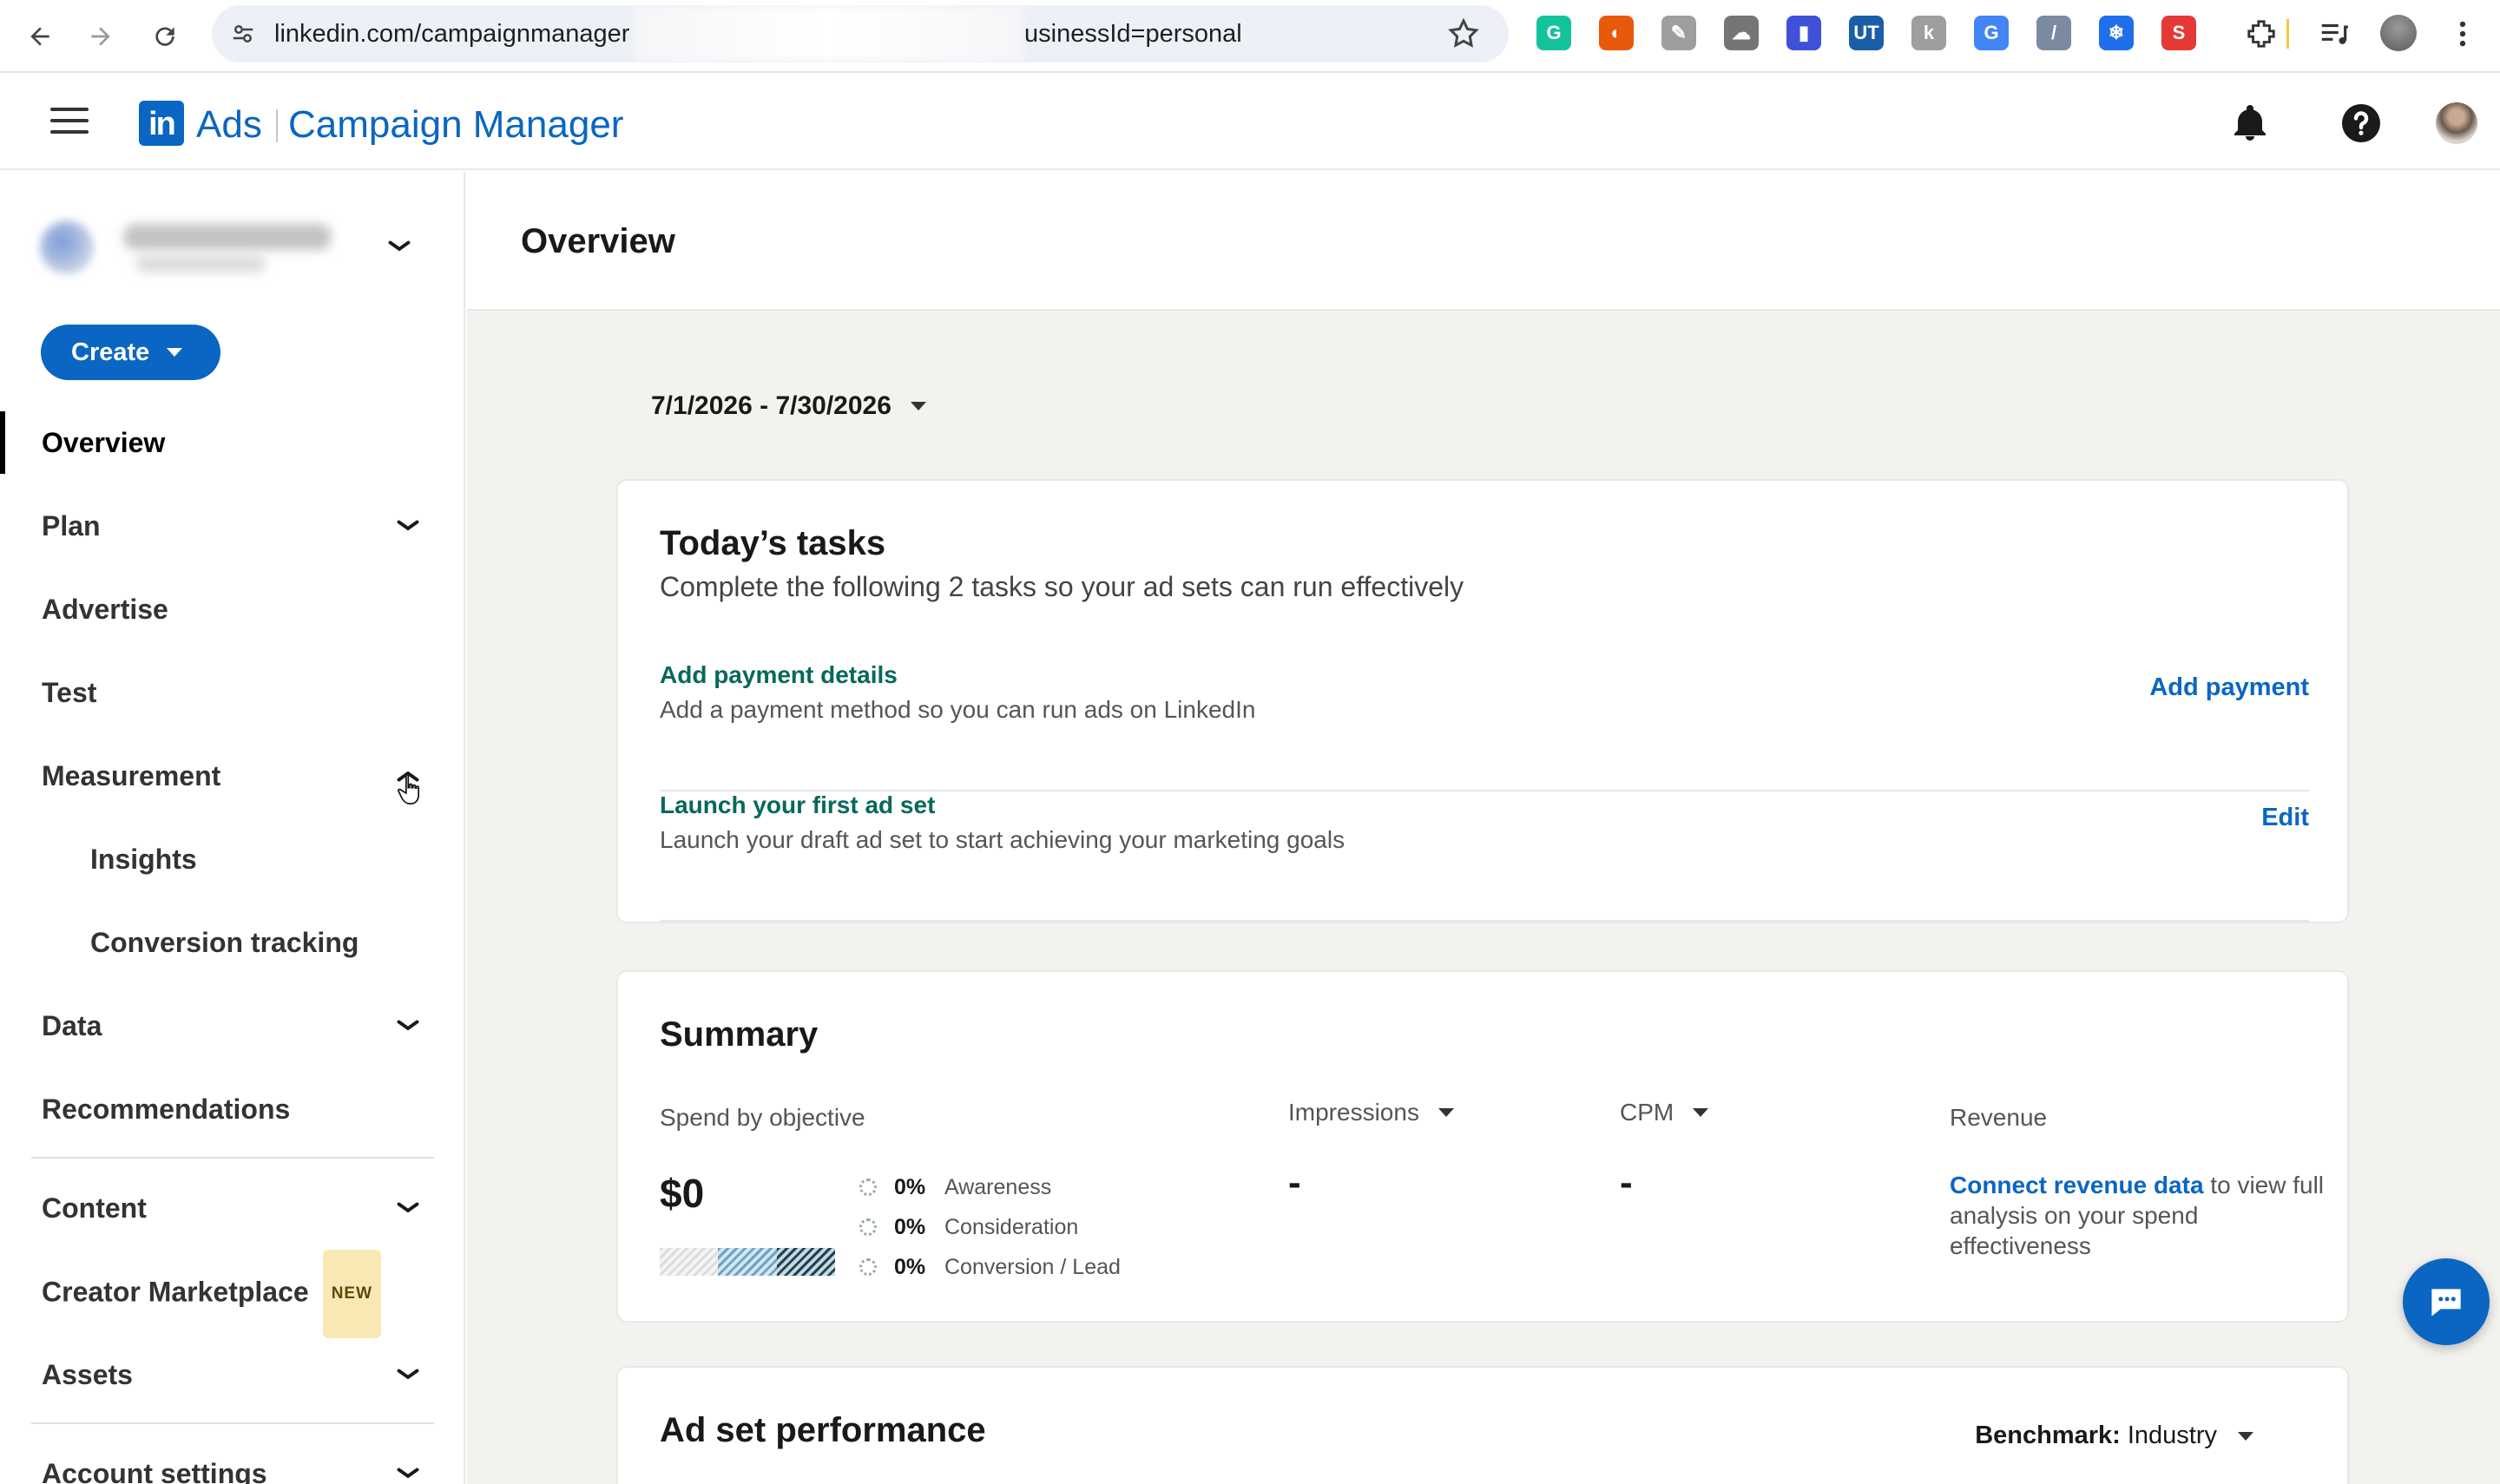 The width and height of the screenshot is (2500, 1484). I want to click on objective-name: Awareness, so click(998, 1186).